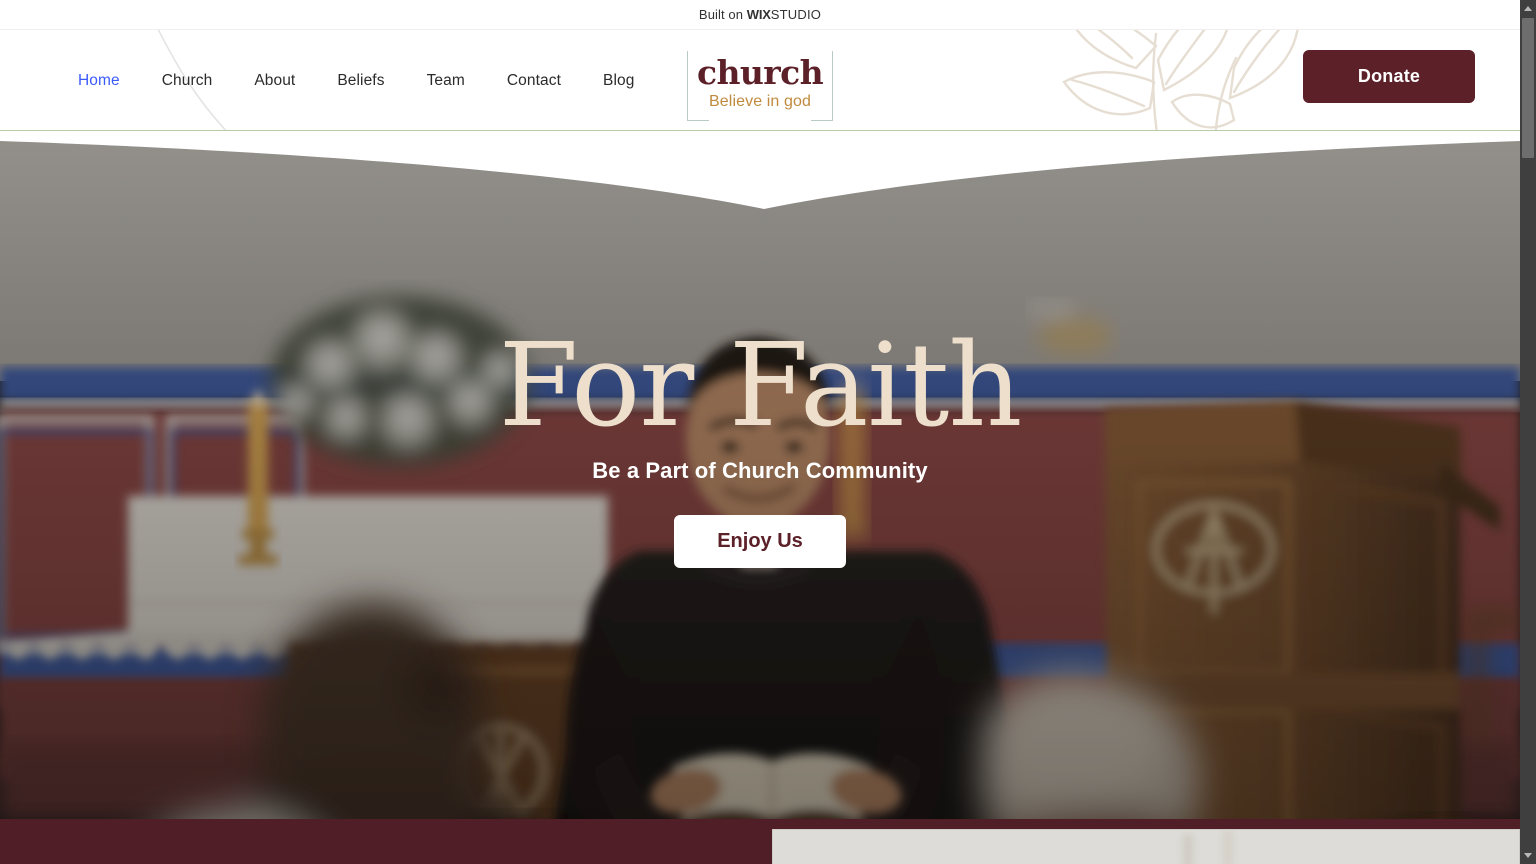 The image size is (1536, 864). I want to click on nav-item-team: Team, so click(446, 81).